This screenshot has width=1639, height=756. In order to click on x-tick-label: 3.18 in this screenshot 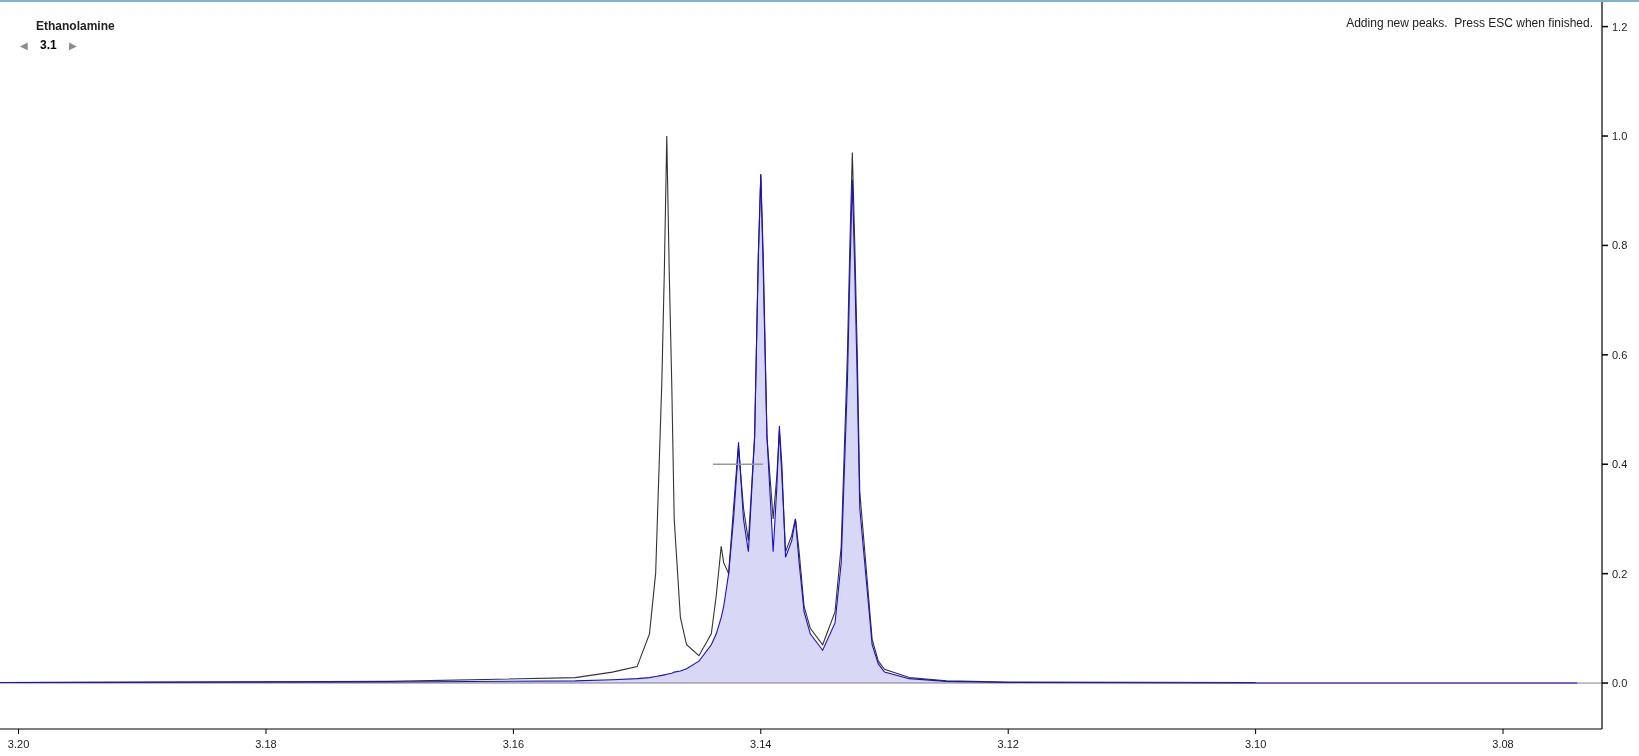, I will do `click(266, 744)`.